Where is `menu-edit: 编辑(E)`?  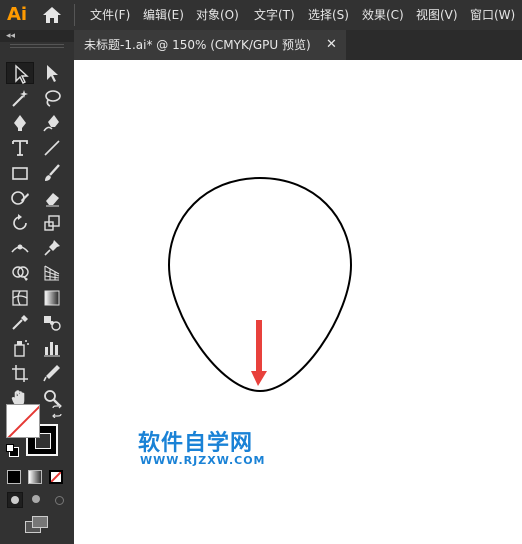
menu-edit: 编辑(E) is located at coordinates (163, 15).